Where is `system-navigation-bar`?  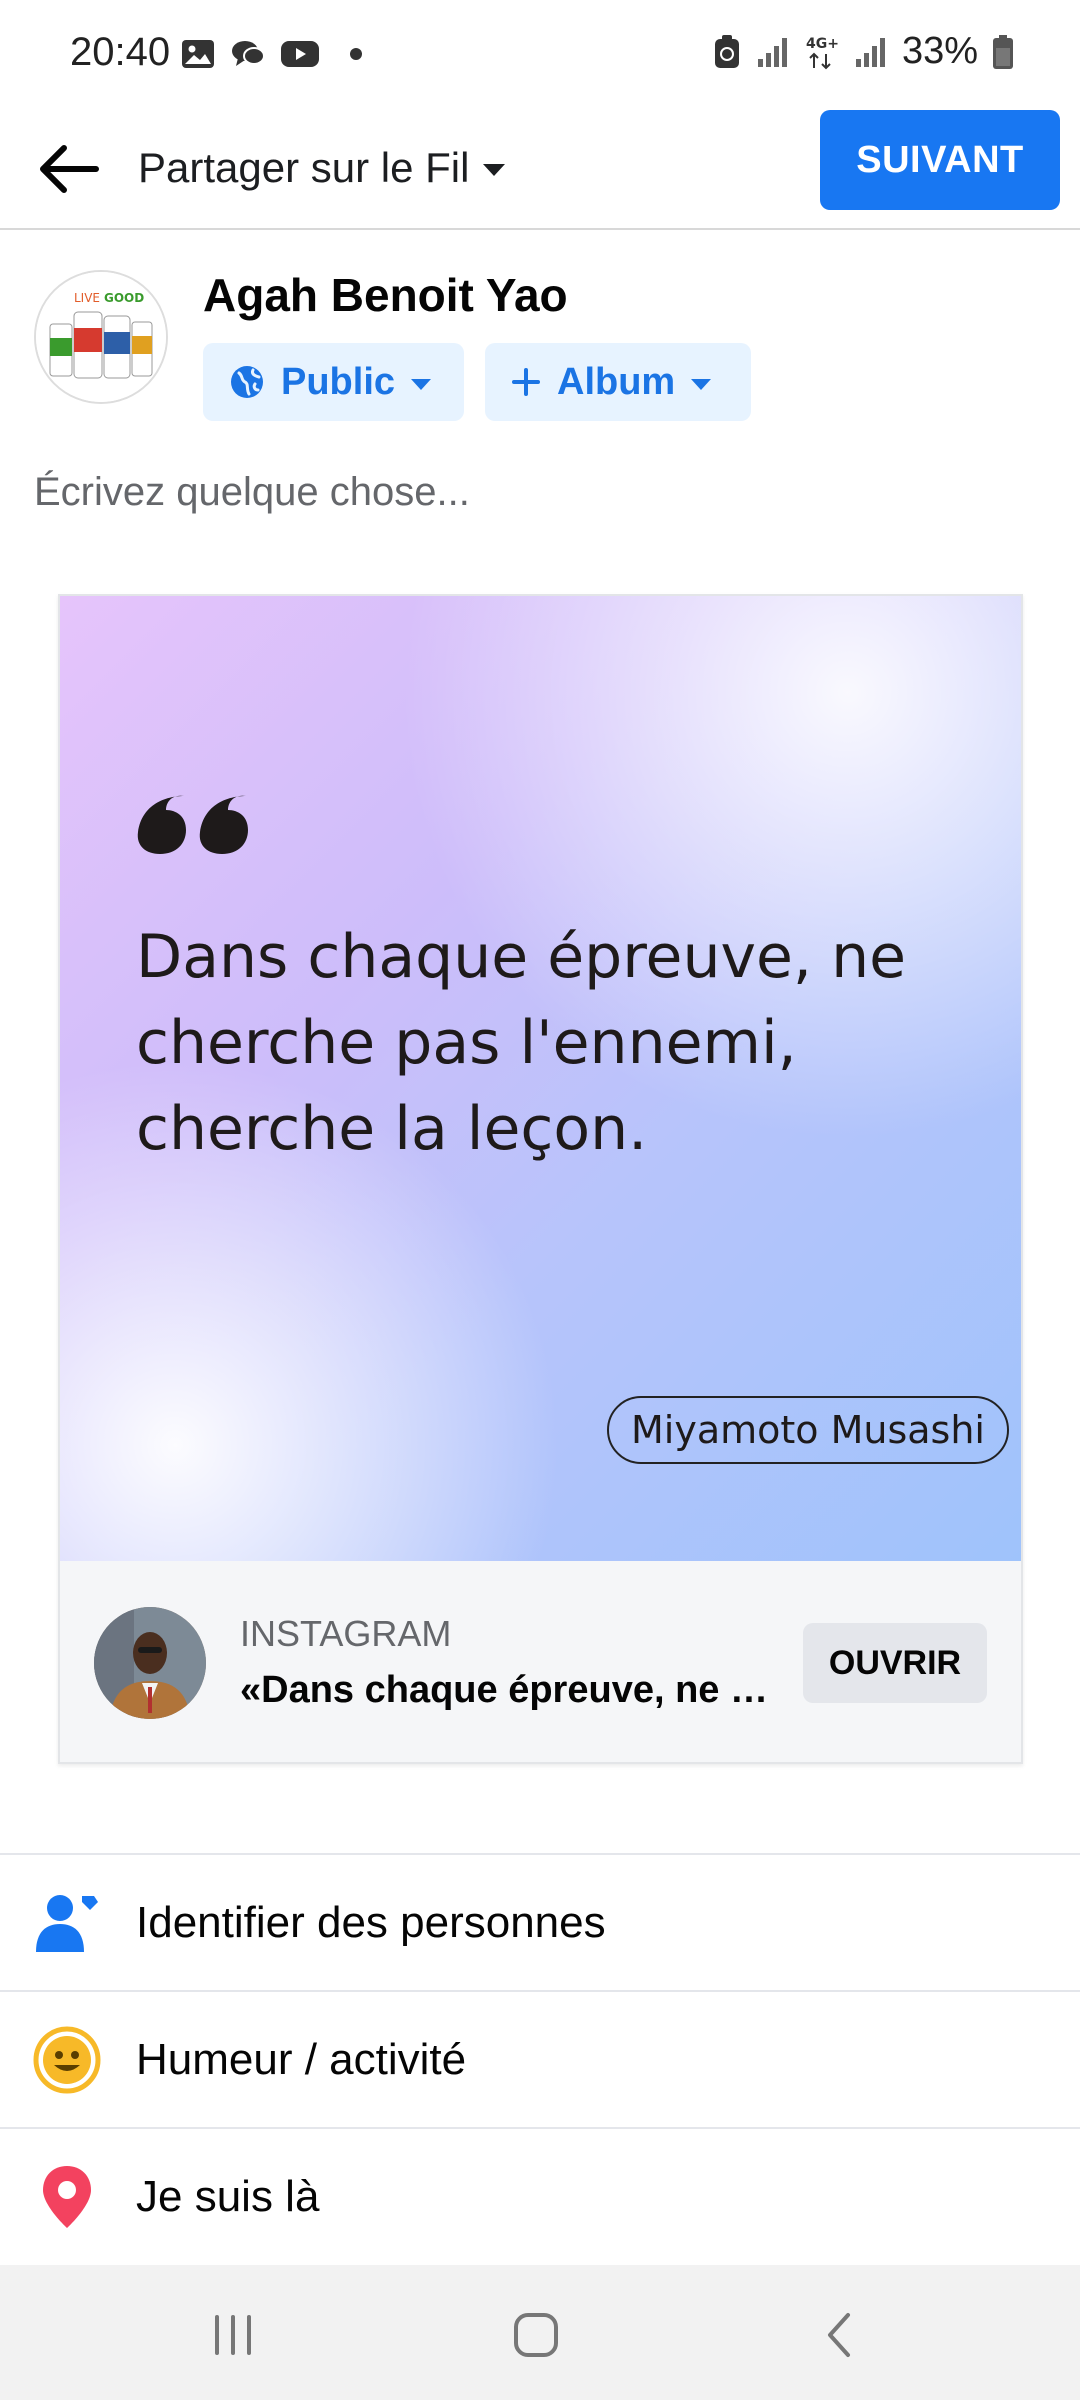
system-navigation-bar is located at coordinates (540, 2332).